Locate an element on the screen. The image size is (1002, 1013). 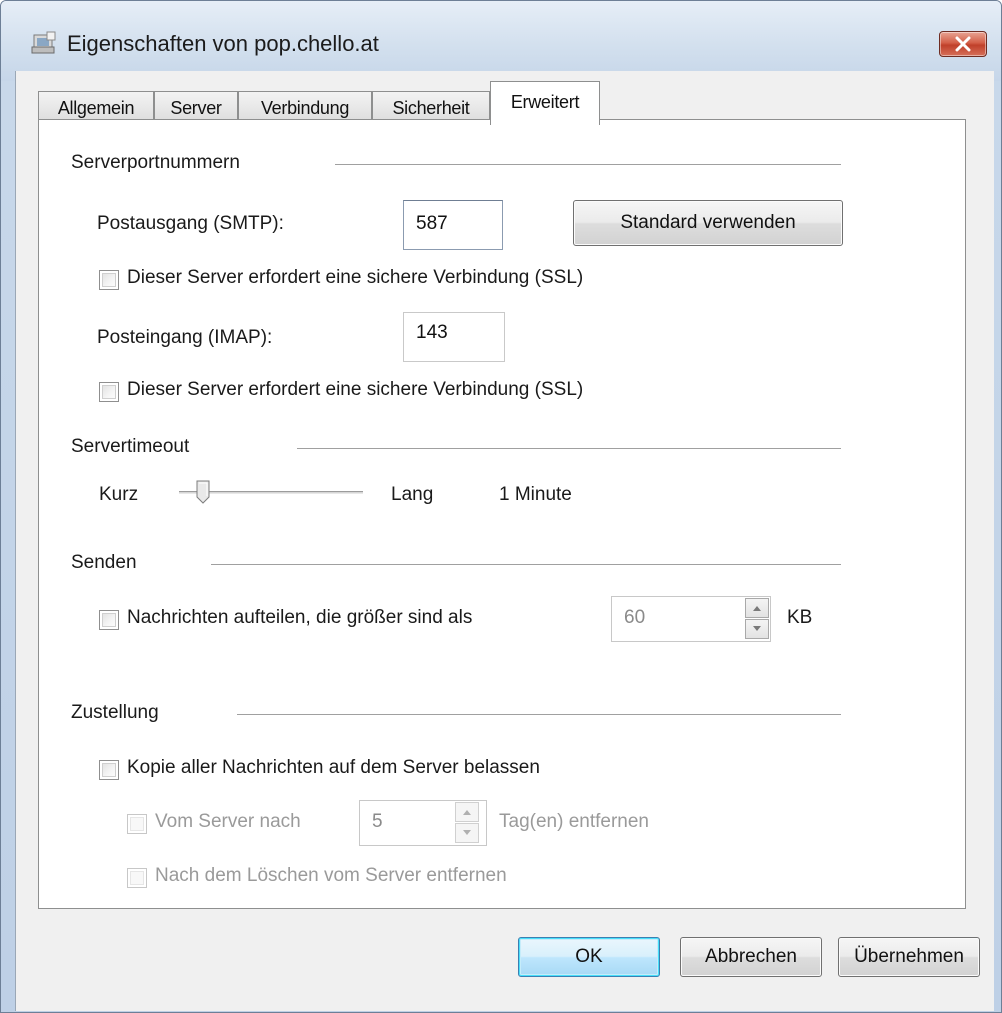
group-title-send: Senden is located at coordinates (104, 562).